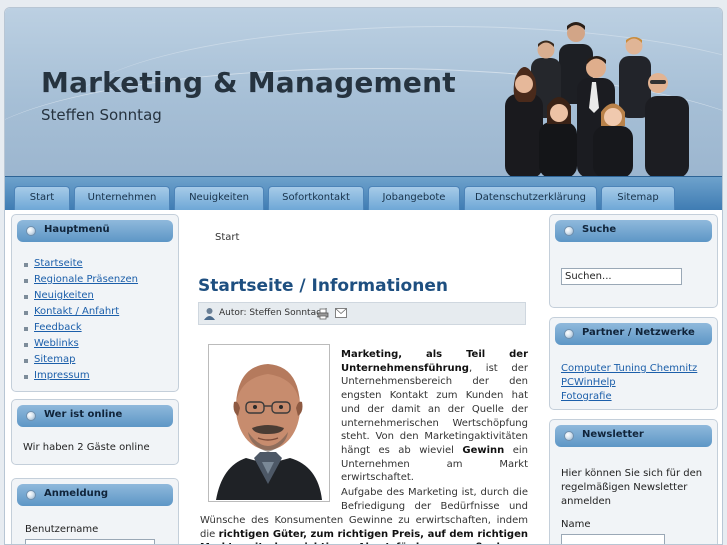 Image resolution: width=727 pixels, height=545 pixels. What do you see at coordinates (316, 198) in the screenshot?
I see `nav-item-sofortkontakt: Sofortkontakt` at bounding box center [316, 198].